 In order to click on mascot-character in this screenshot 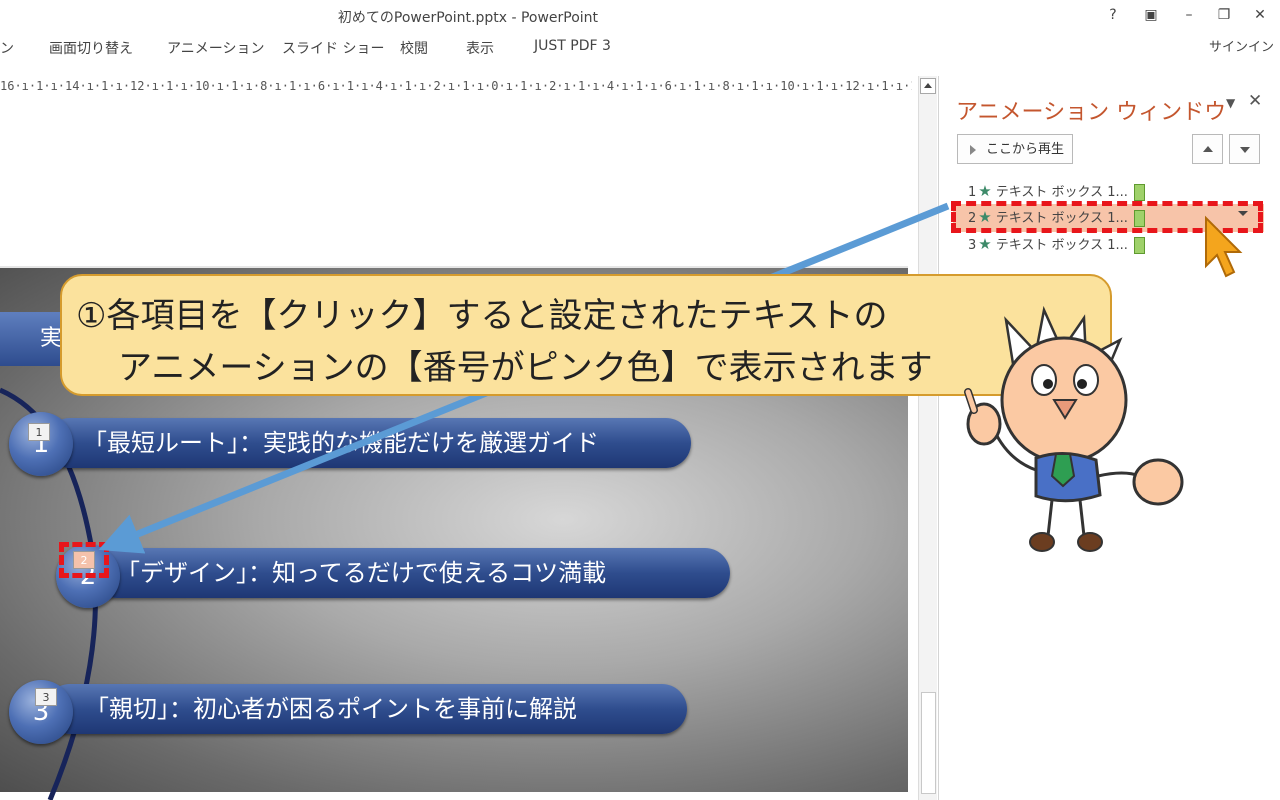, I will do `click(1074, 428)`.